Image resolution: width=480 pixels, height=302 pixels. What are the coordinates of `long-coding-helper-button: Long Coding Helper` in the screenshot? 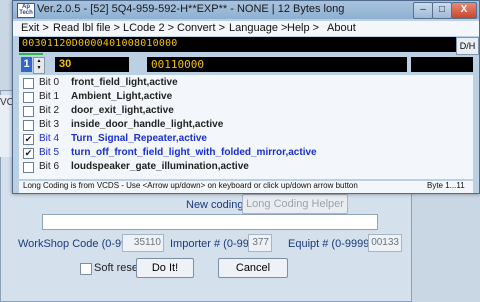 It's located at (295, 204).